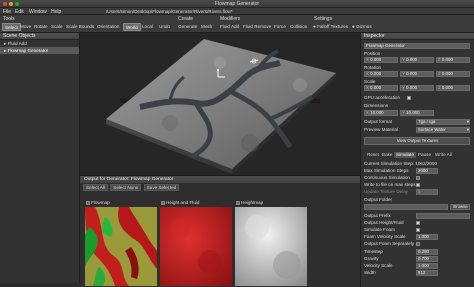 The height and width of the screenshot is (287, 474). Describe the element at coordinates (427, 171) in the screenshot. I see `max-steps-field: 2000` at that location.